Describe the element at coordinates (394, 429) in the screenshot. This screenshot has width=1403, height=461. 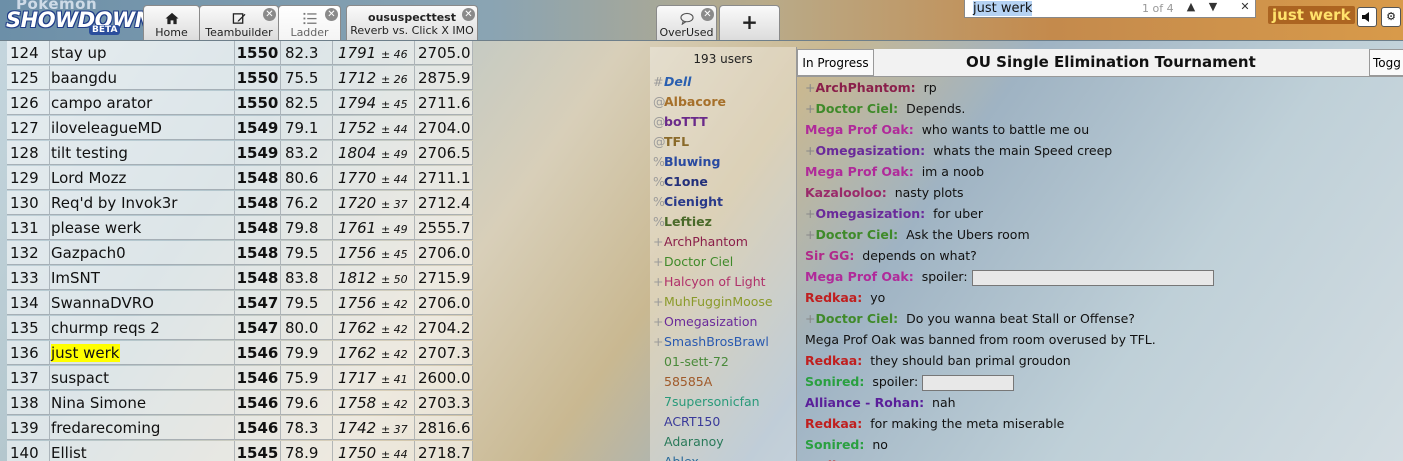
I see `ladder-glicko-deviation: ± 37` at that location.